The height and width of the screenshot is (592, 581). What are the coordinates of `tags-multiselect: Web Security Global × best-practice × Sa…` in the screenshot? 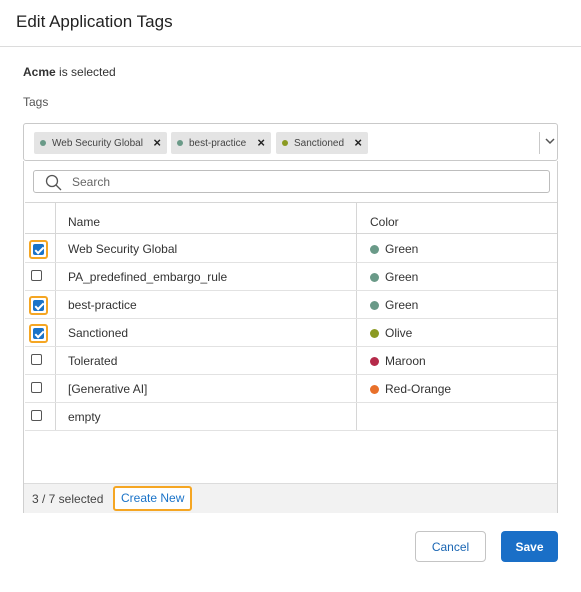 It's located at (290, 142).